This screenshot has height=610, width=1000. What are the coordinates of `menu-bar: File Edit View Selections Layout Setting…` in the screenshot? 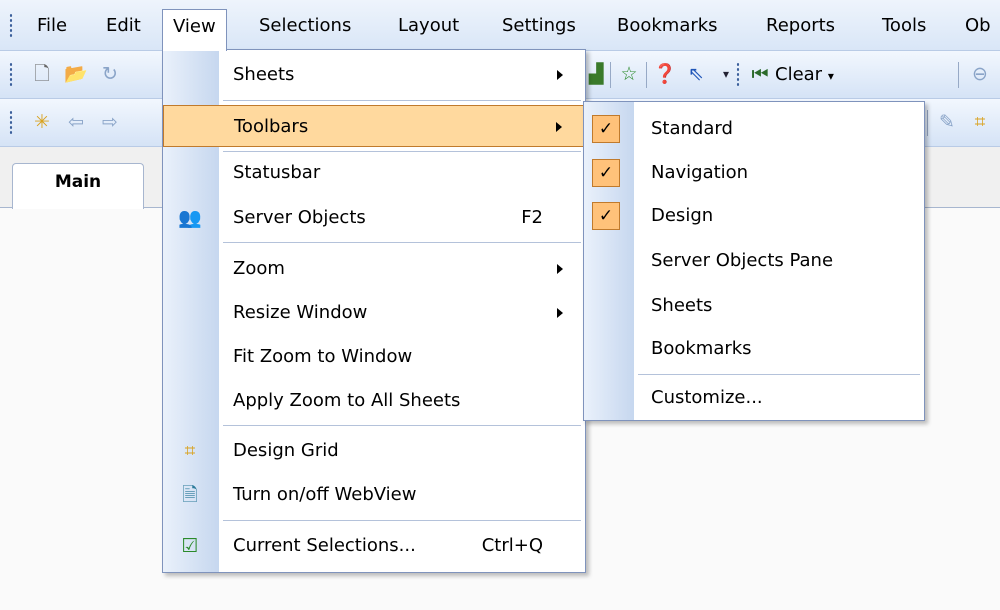 It's located at (500, 25).